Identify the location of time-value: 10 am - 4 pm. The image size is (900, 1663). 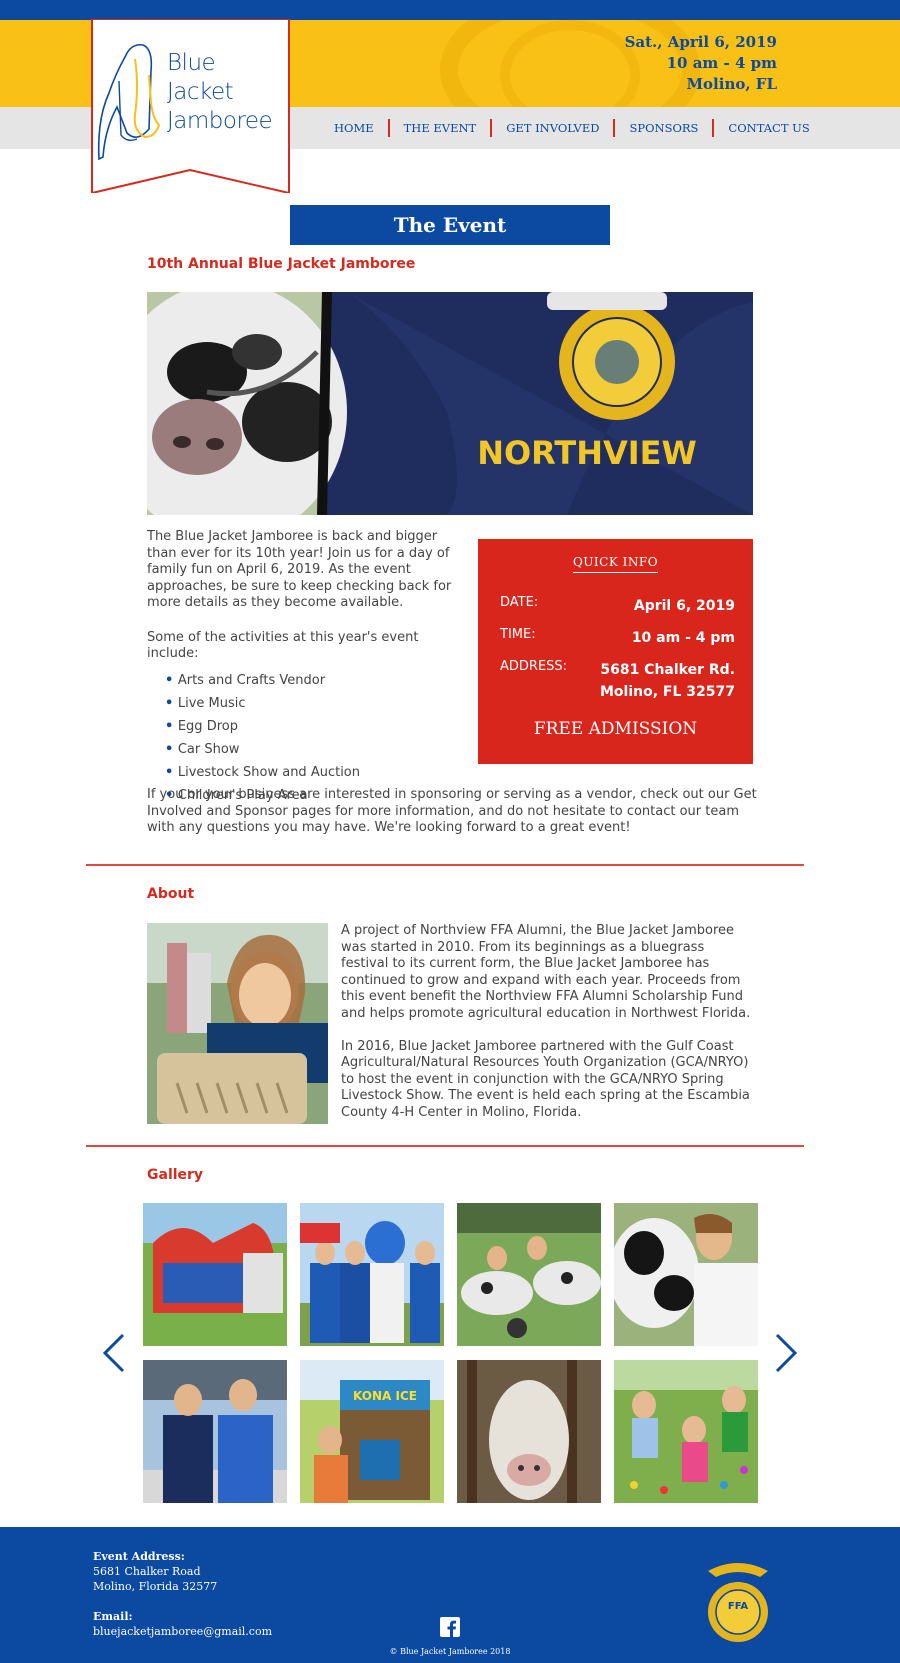
(683, 638).